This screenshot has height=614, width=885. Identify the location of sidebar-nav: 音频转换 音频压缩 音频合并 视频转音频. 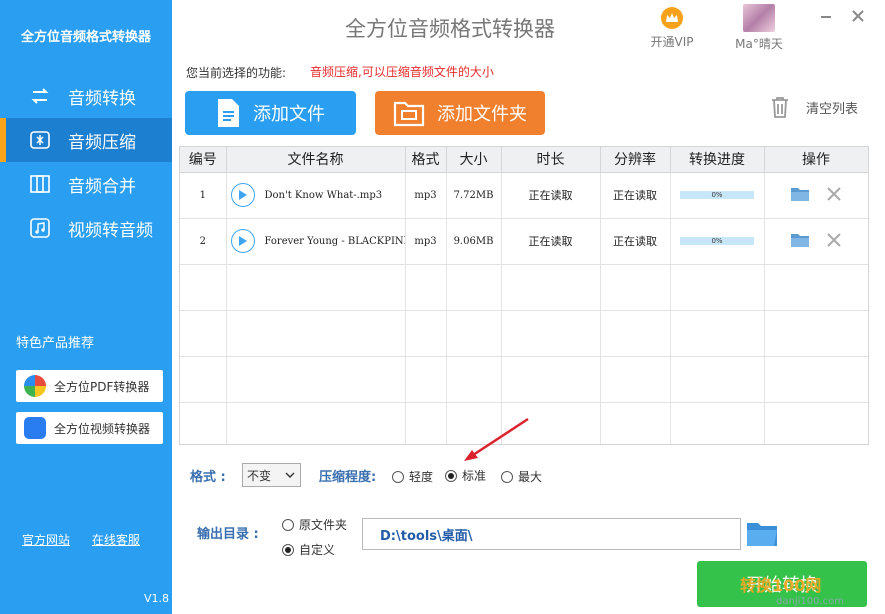
(86, 162).